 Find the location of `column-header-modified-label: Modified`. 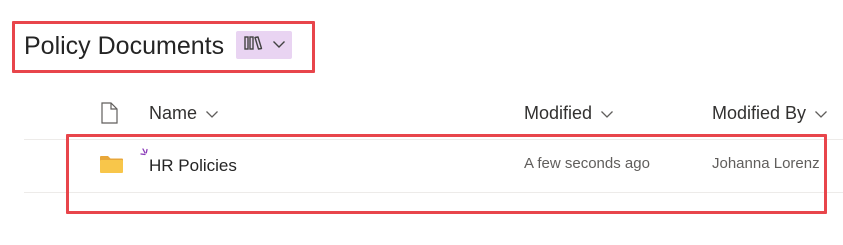

column-header-modified-label: Modified is located at coordinates (558, 113).